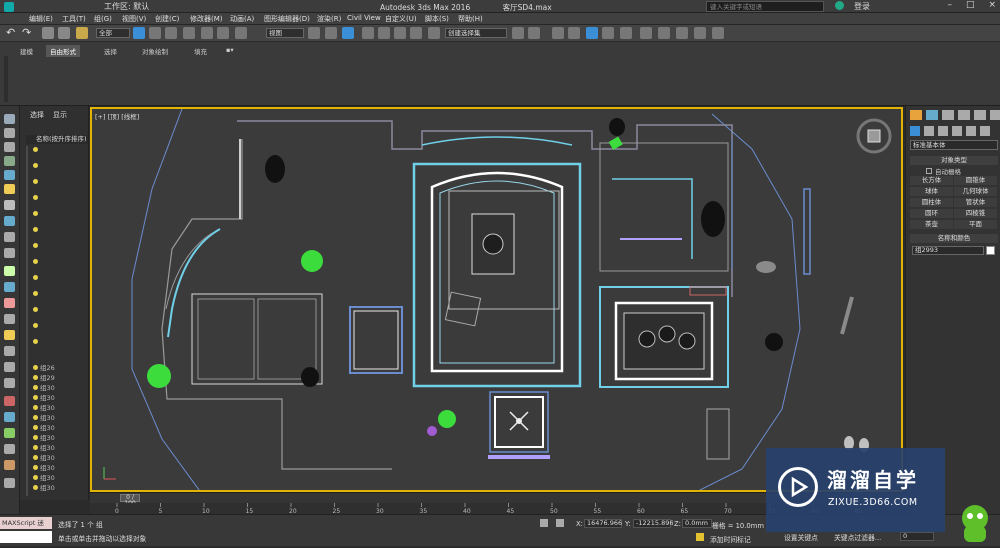 This screenshot has width=1000, height=548. I want to click on utilities-tab-icon, so click(995, 115).